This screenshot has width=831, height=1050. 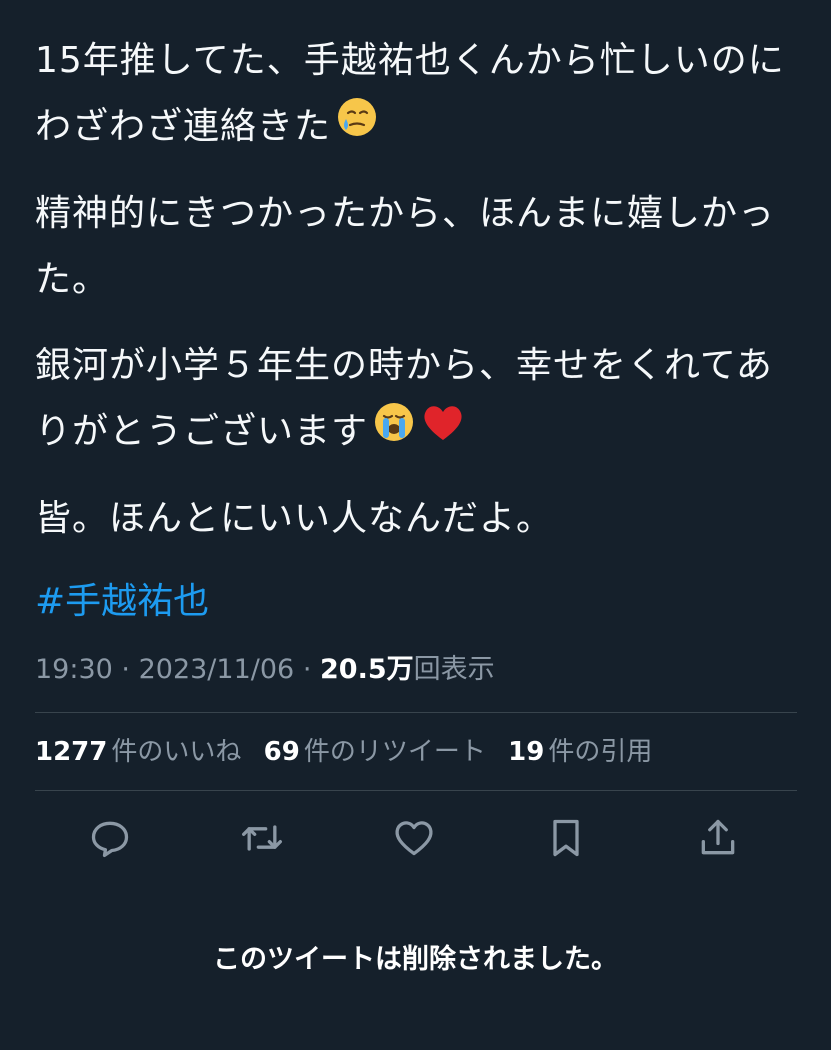 I want to click on tweet-time: 19:30, so click(x=74, y=669).